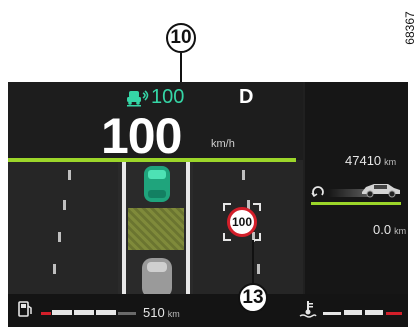 The height and width of the screenshot is (329, 419). What do you see at coordinates (168, 97) in the screenshot?
I see `cruise-set-speed: 100` at bounding box center [168, 97].